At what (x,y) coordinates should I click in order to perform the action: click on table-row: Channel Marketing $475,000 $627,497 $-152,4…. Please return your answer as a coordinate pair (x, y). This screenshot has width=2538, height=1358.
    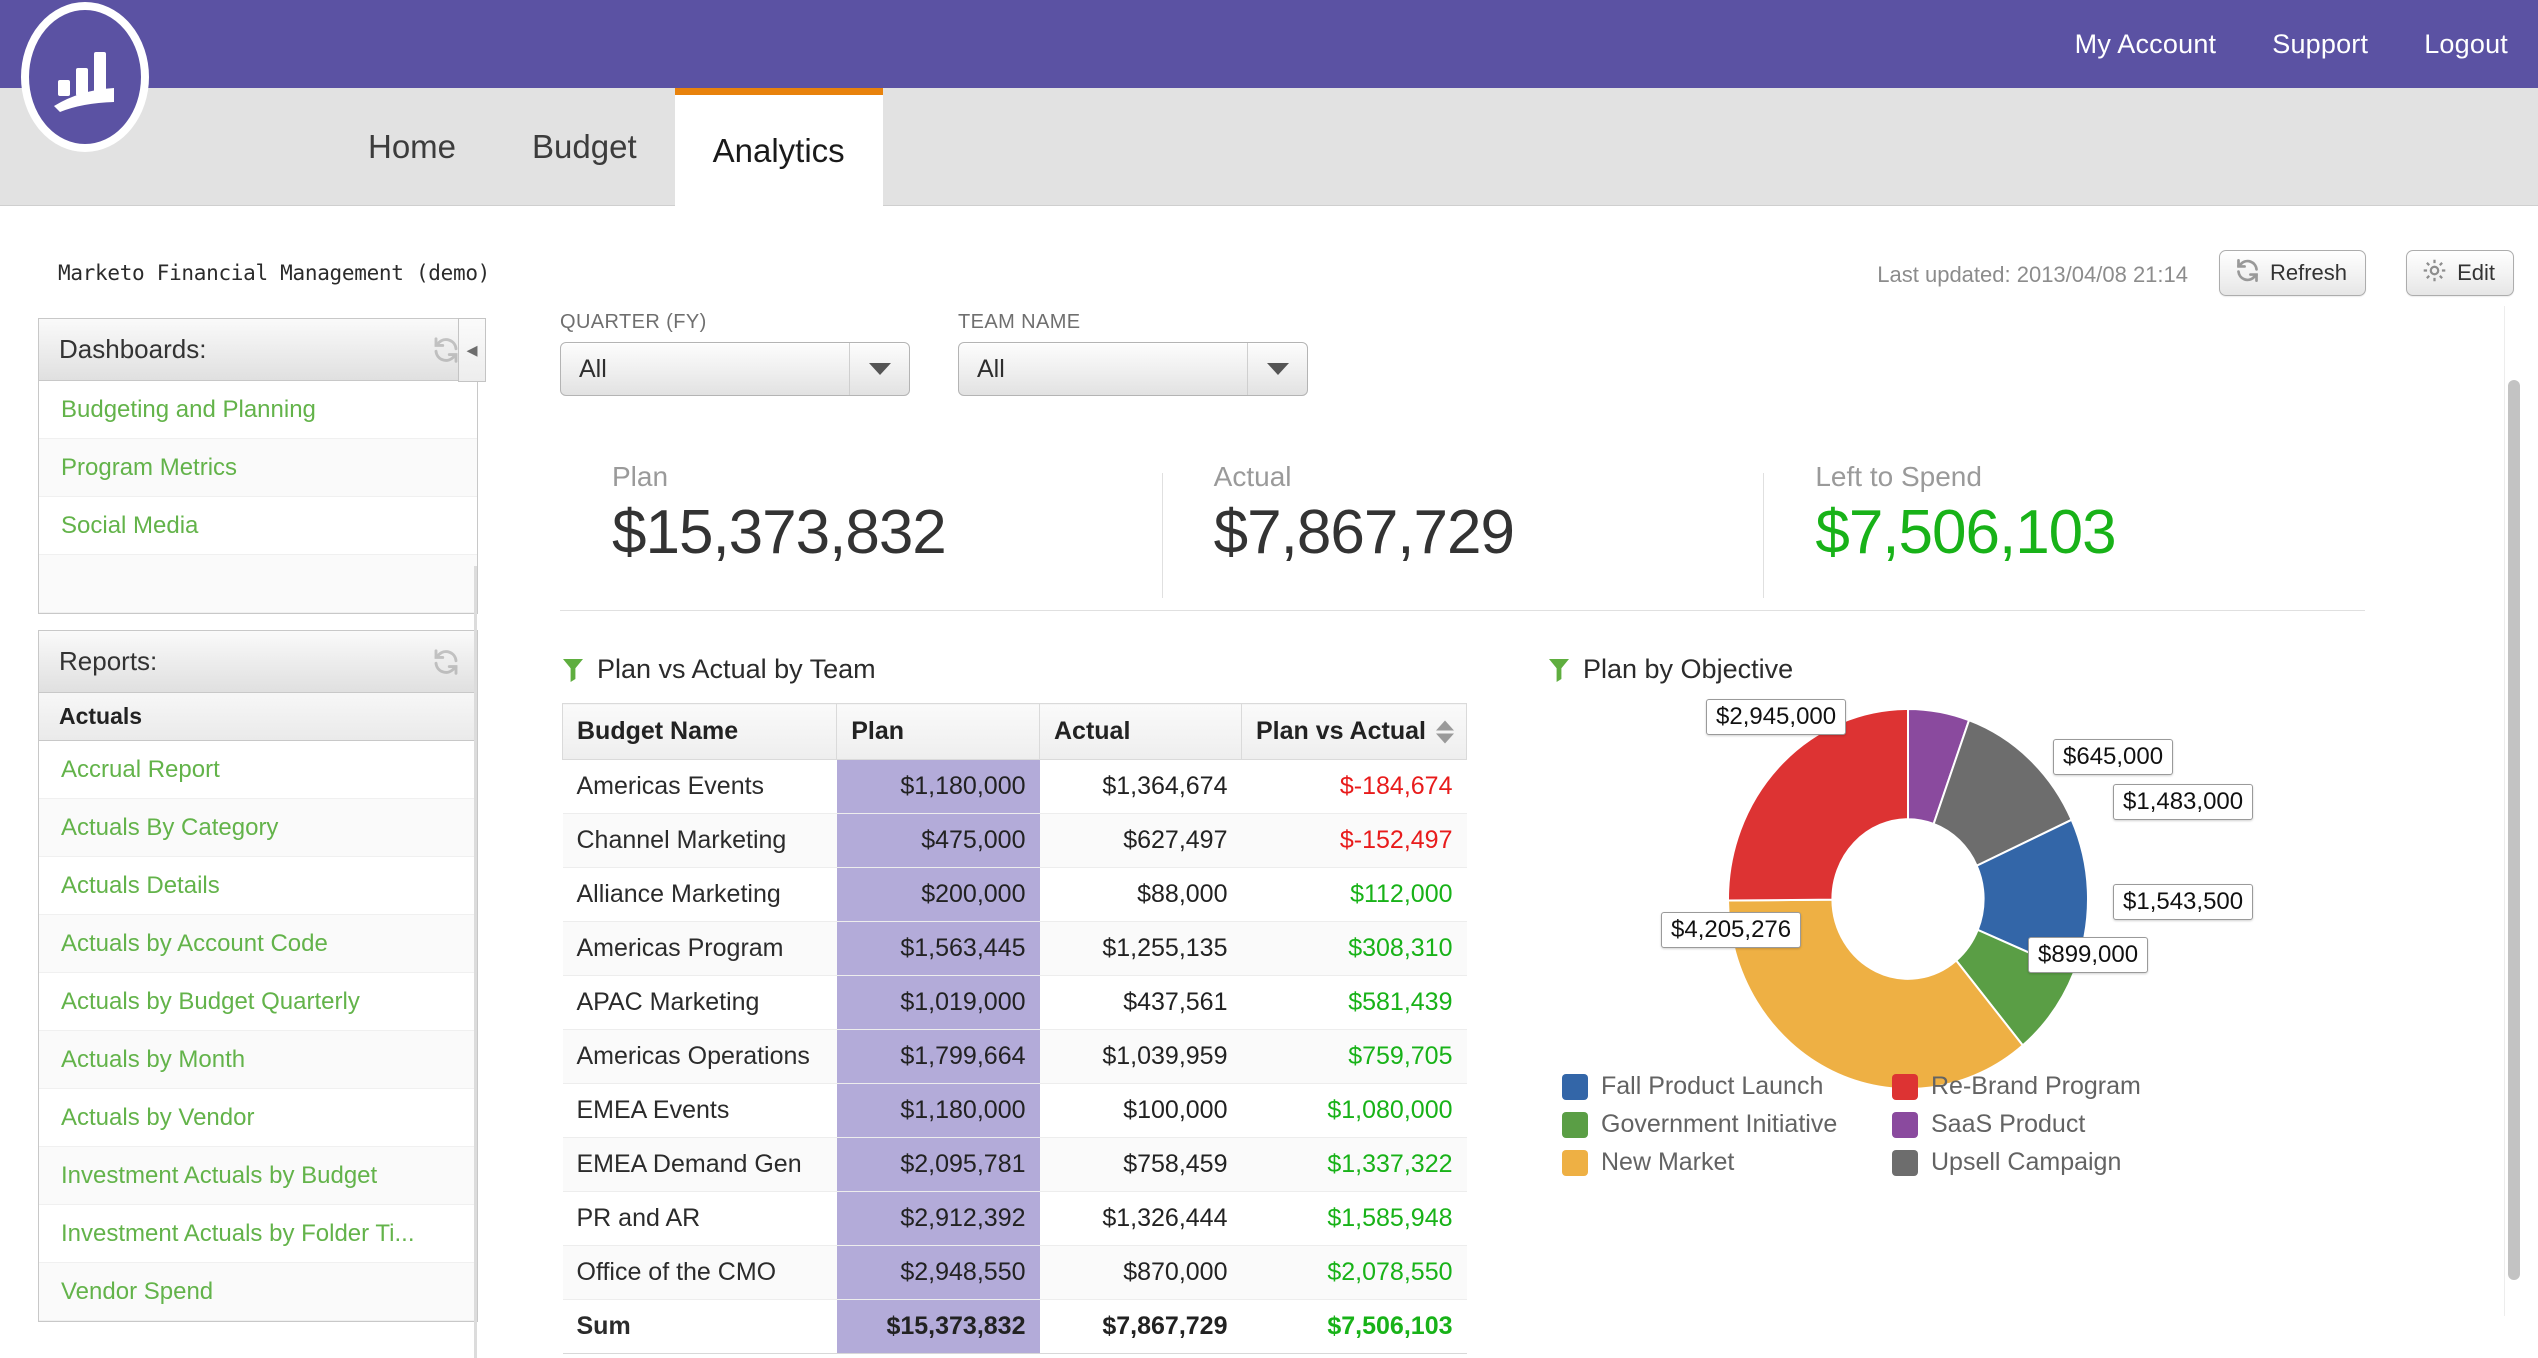
    Looking at the image, I should click on (1014, 840).